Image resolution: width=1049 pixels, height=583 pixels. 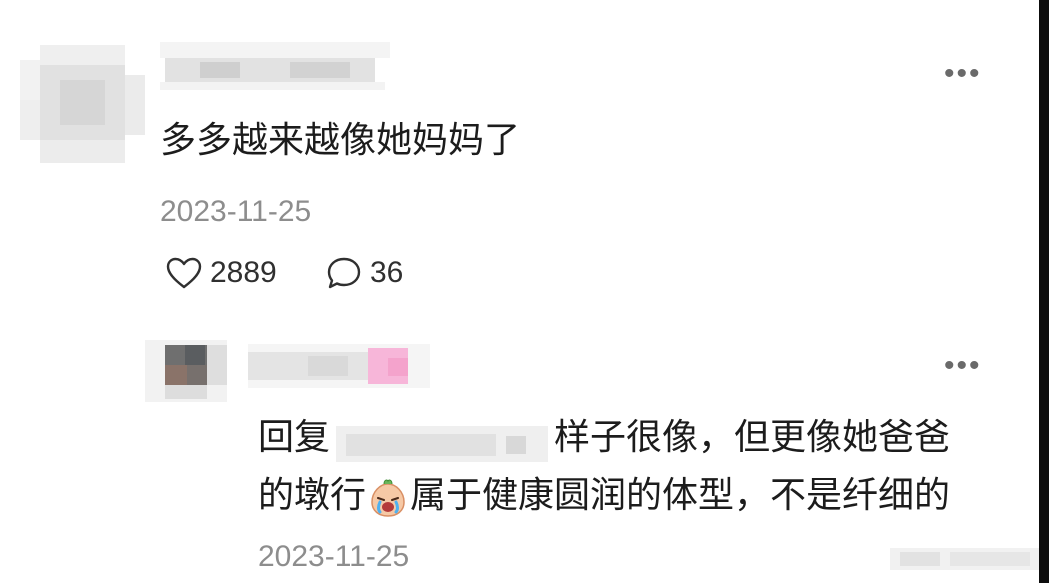 What do you see at coordinates (312, 494) in the screenshot?
I see `reply-line2-a: 的墩行` at bounding box center [312, 494].